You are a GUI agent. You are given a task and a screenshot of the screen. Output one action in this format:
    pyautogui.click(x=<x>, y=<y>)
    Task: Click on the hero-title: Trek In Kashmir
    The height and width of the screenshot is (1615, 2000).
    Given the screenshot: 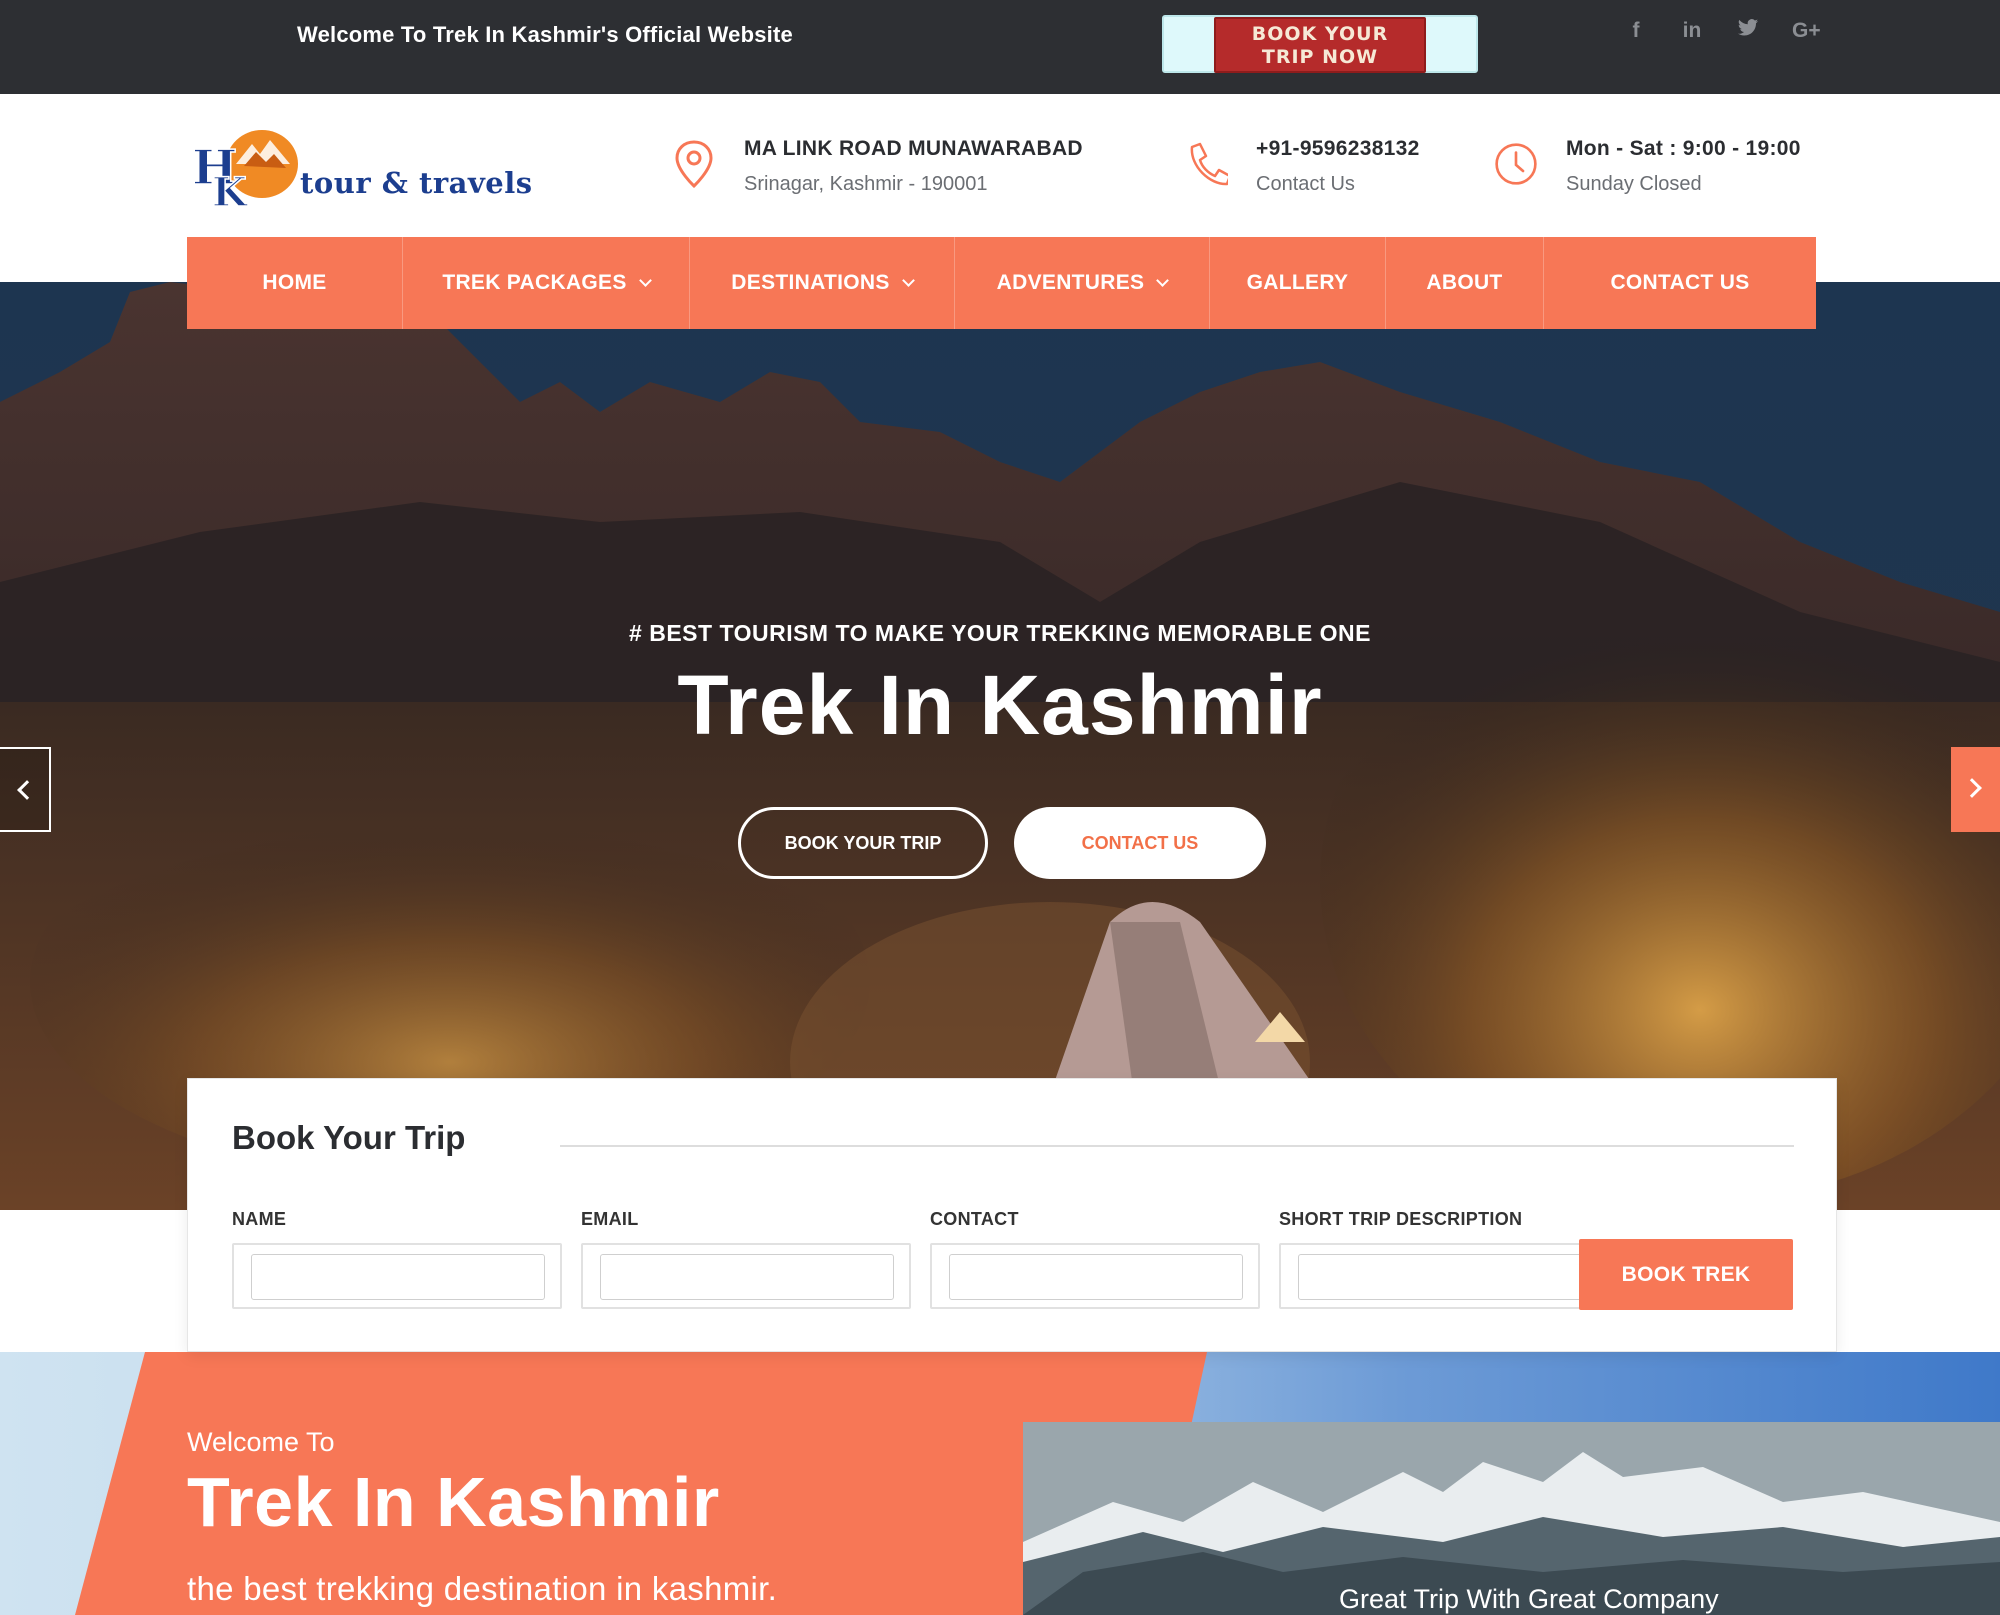 What is the action you would take?
    pyautogui.click(x=1000, y=705)
    